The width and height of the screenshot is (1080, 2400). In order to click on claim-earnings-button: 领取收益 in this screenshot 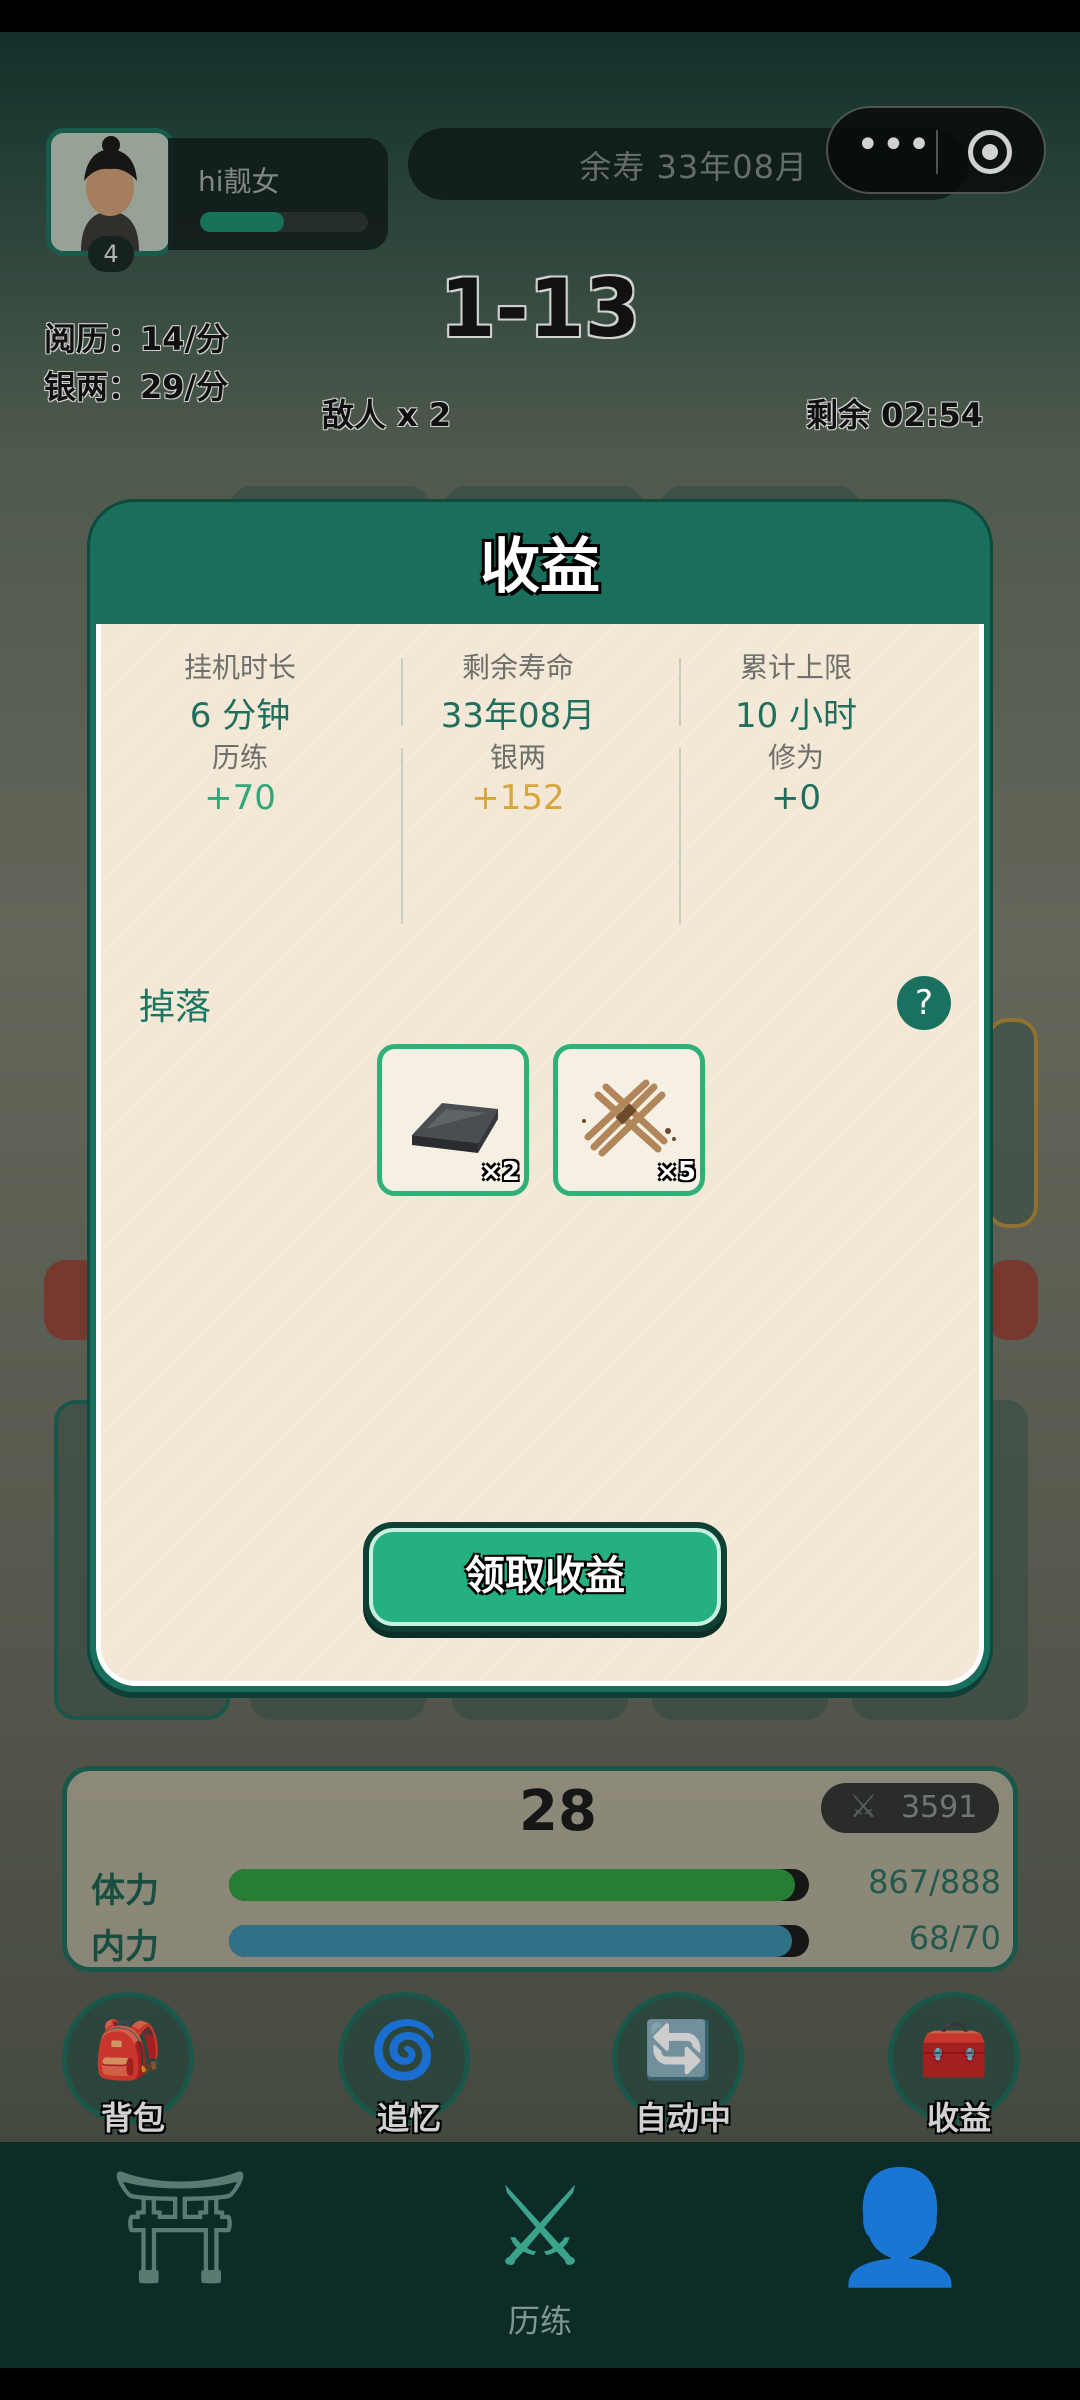, I will do `click(545, 1577)`.